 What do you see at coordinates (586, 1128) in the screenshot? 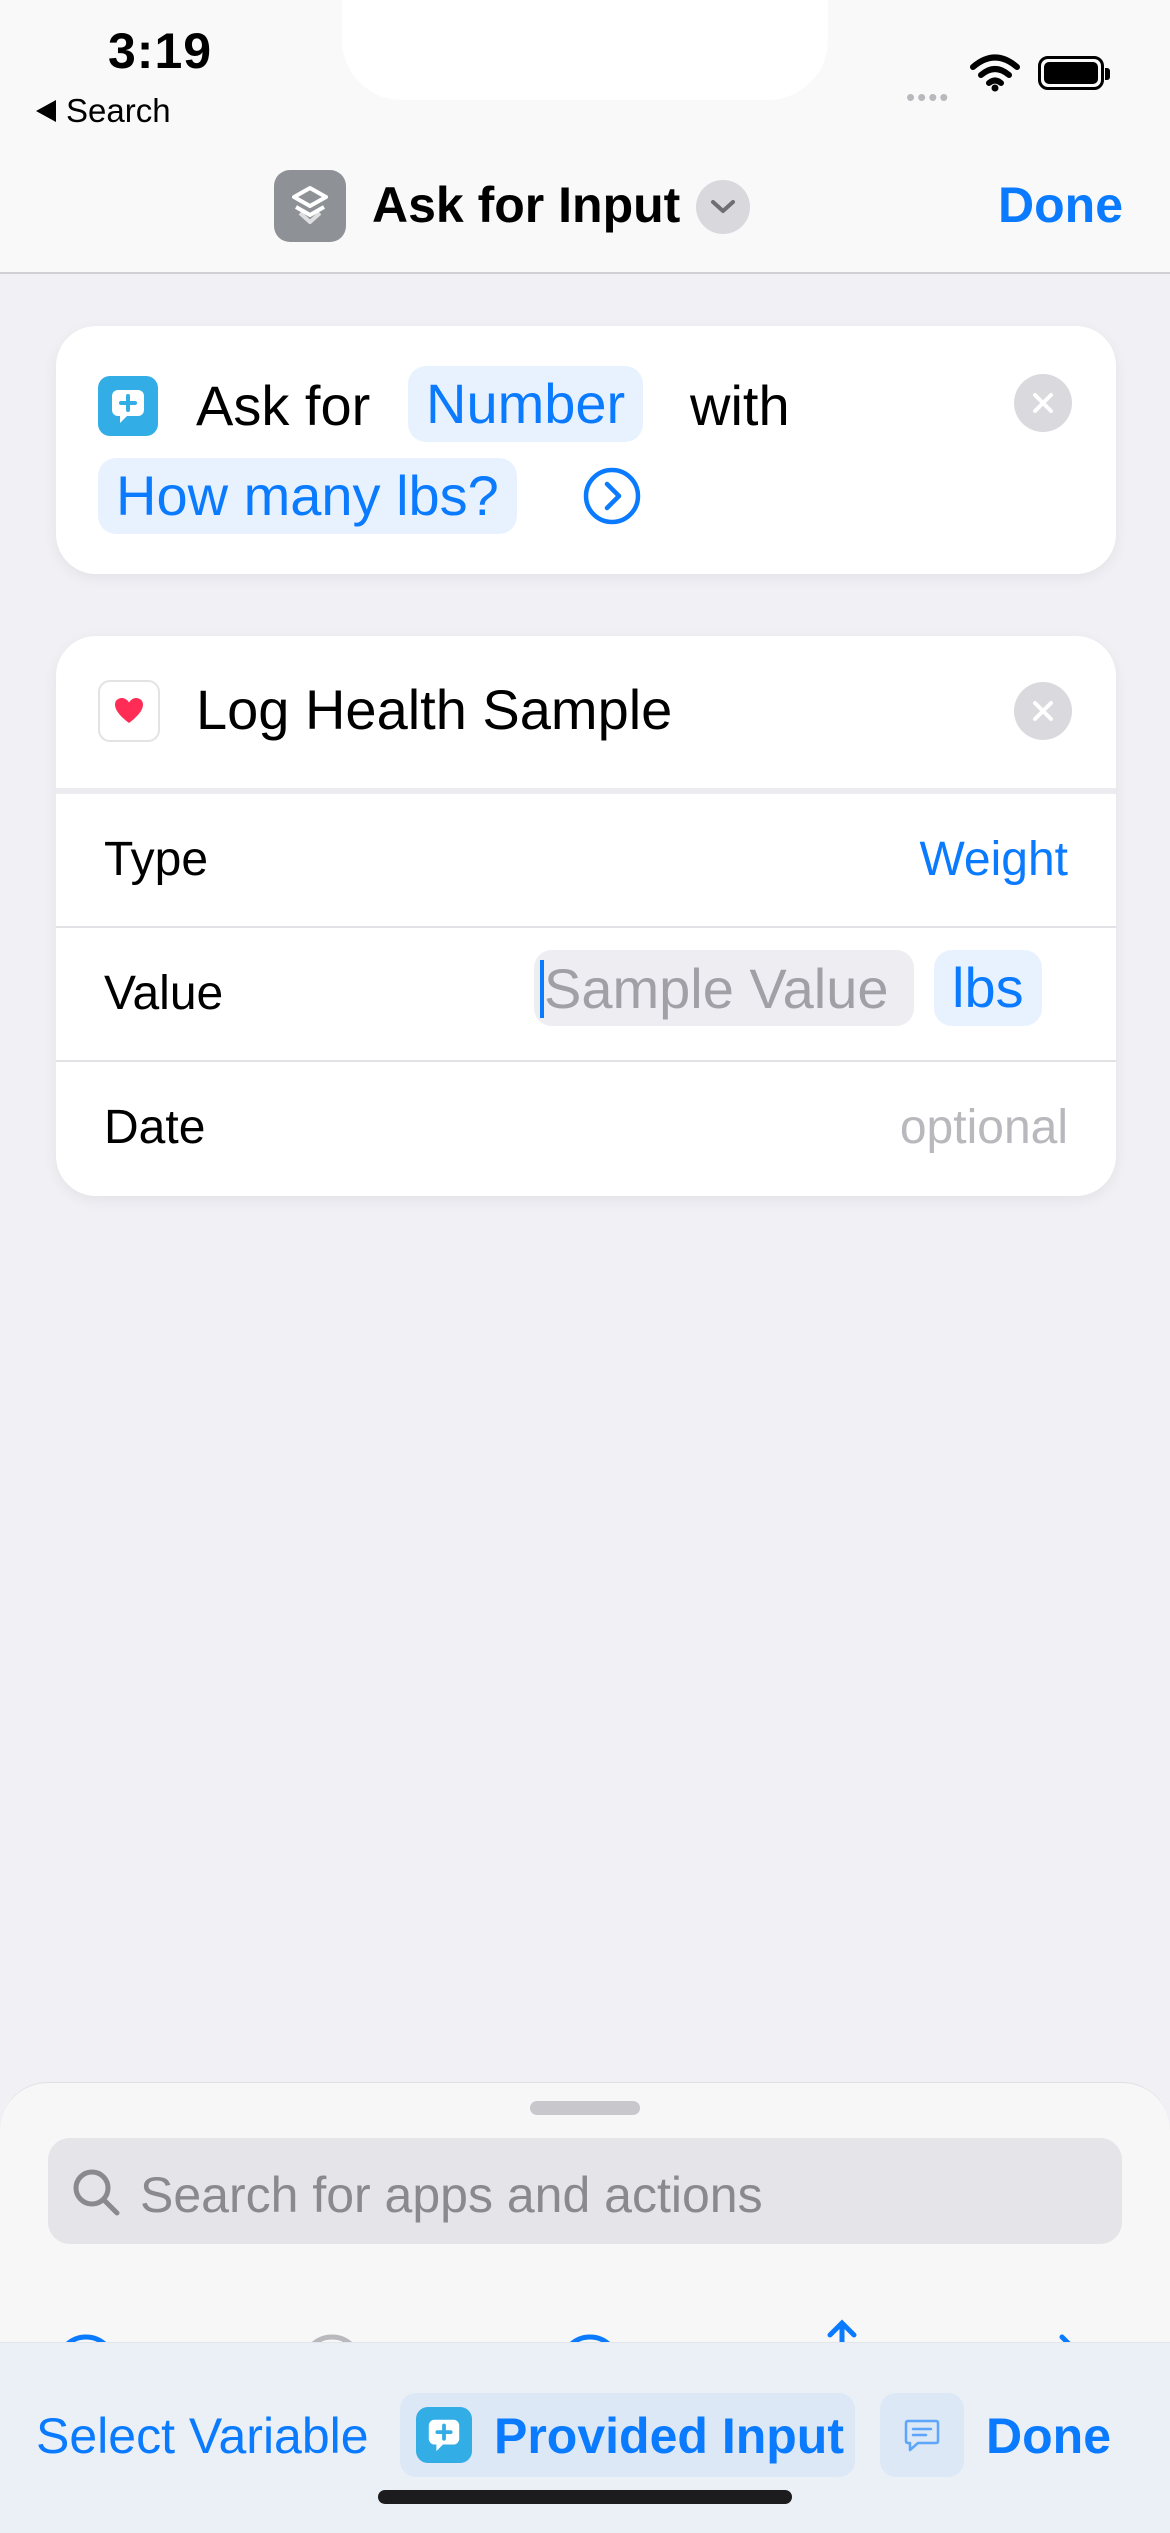
I see `date-row: Date optional` at bounding box center [586, 1128].